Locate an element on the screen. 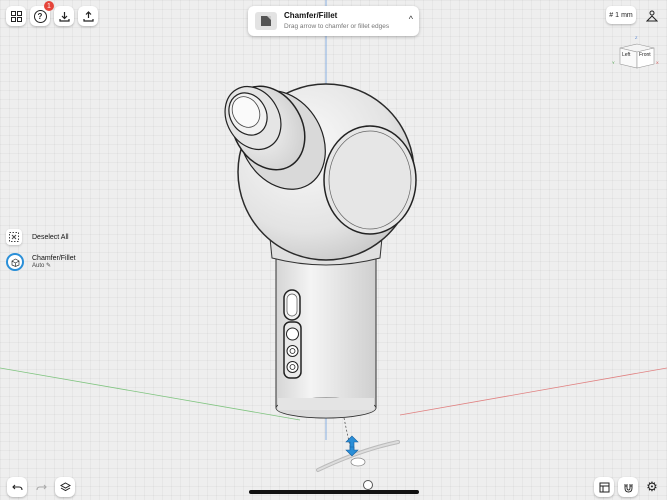  import-button is located at coordinates (64, 16).